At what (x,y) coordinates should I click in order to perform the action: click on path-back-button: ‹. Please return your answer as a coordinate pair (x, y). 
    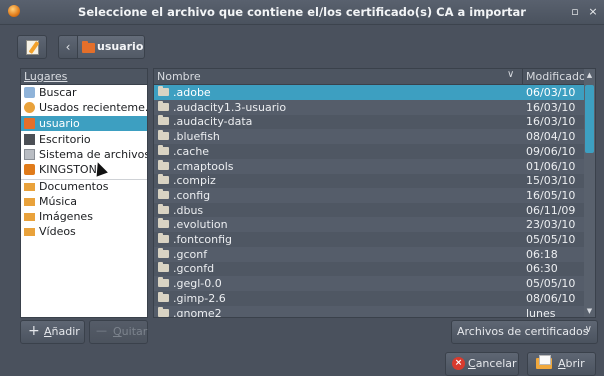
    Looking at the image, I should click on (68, 47).